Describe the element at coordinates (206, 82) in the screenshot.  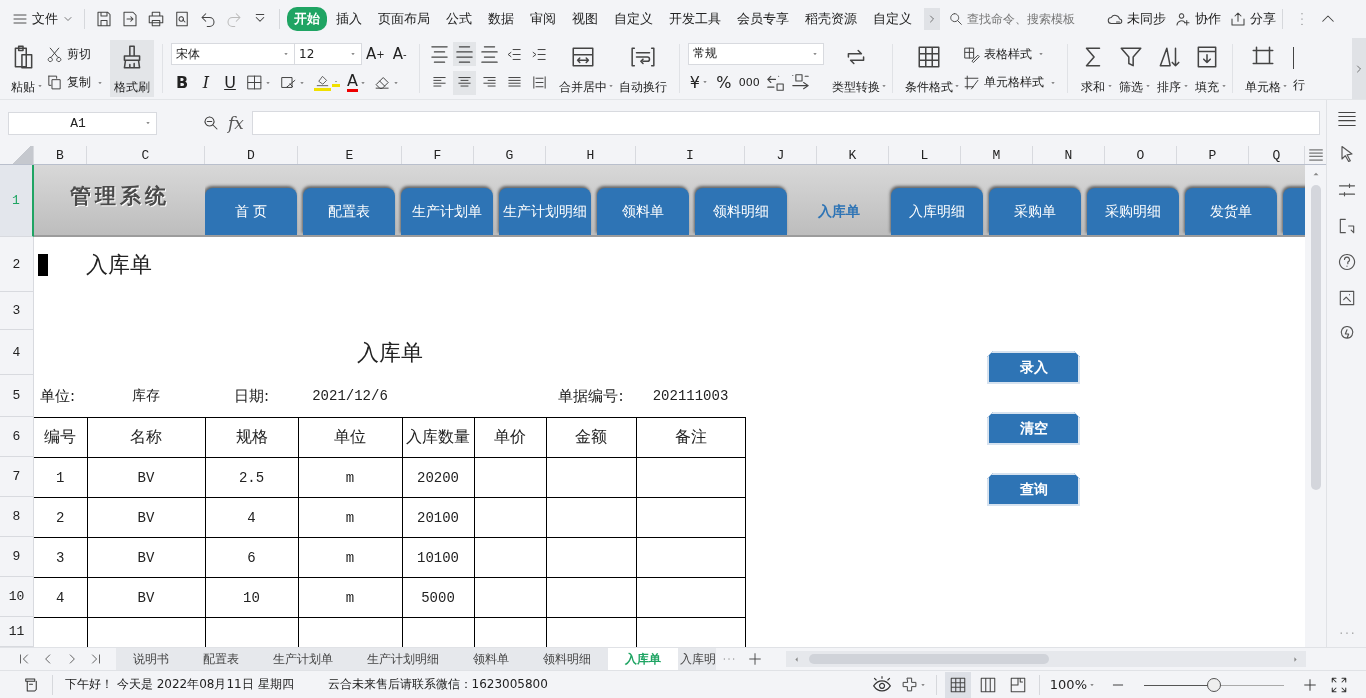
I see `italic-button: I` at that location.